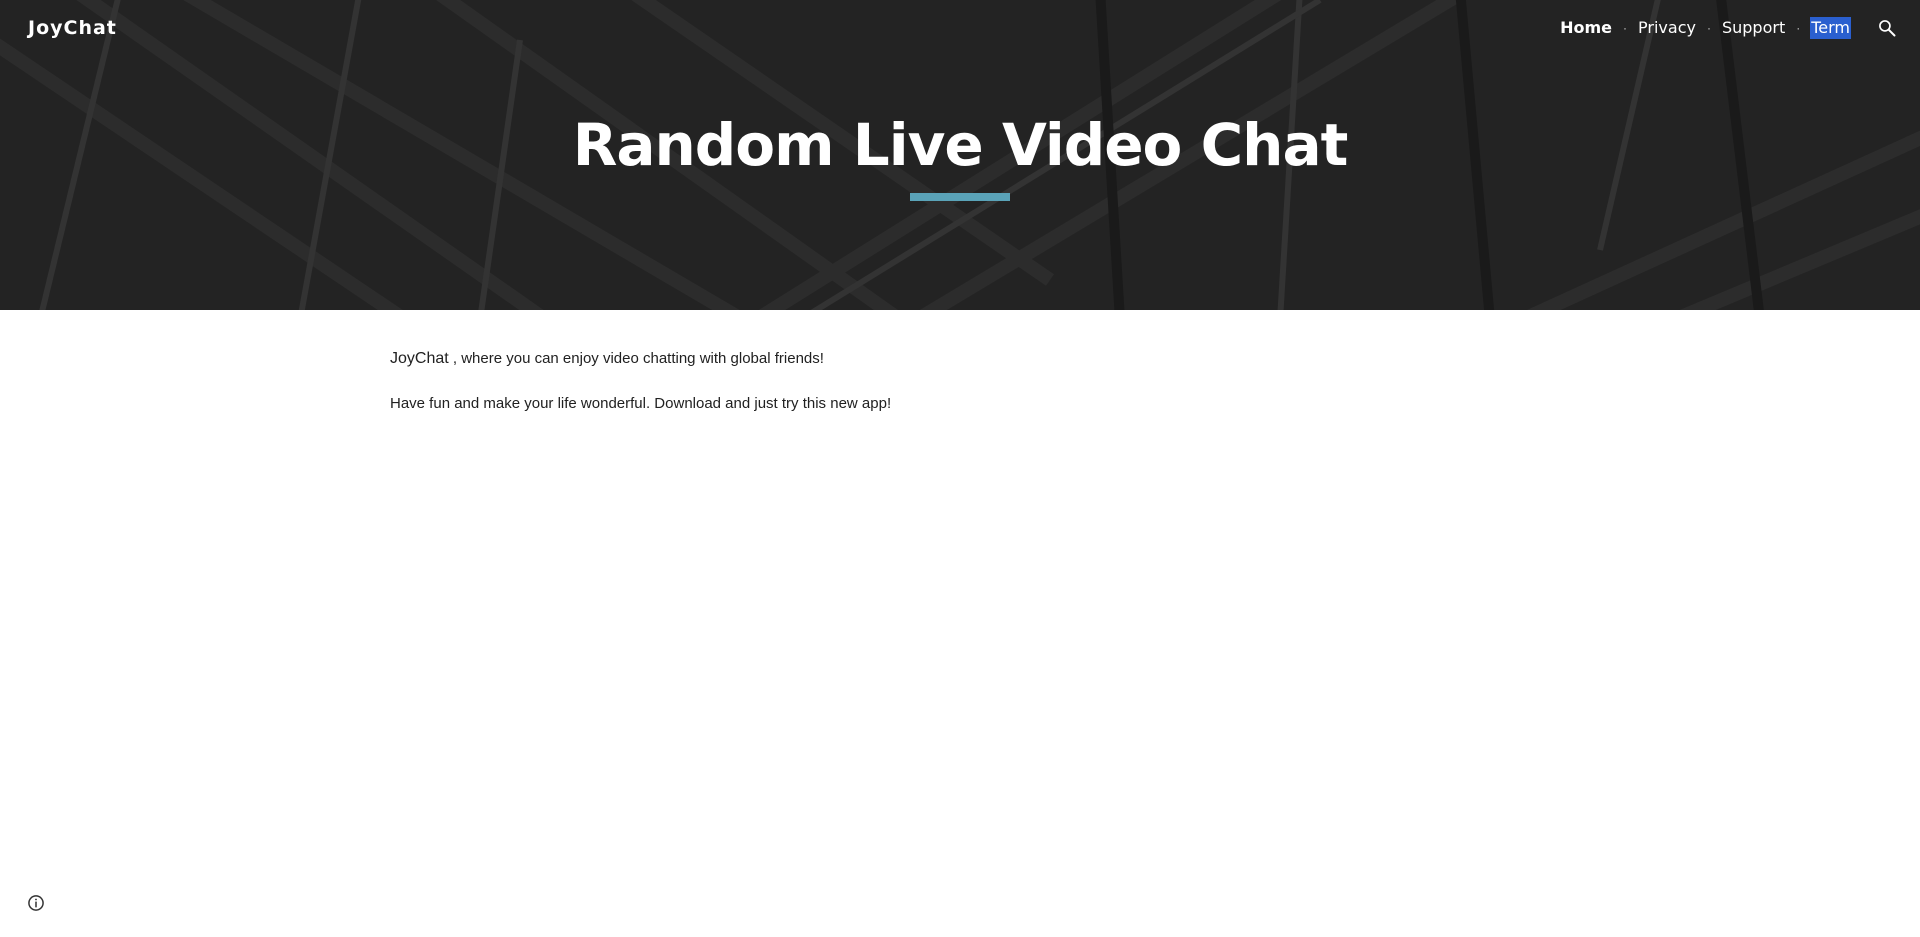  Describe the element at coordinates (72, 28) in the screenshot. I see `site-brand-link: JoyChat` at that location.